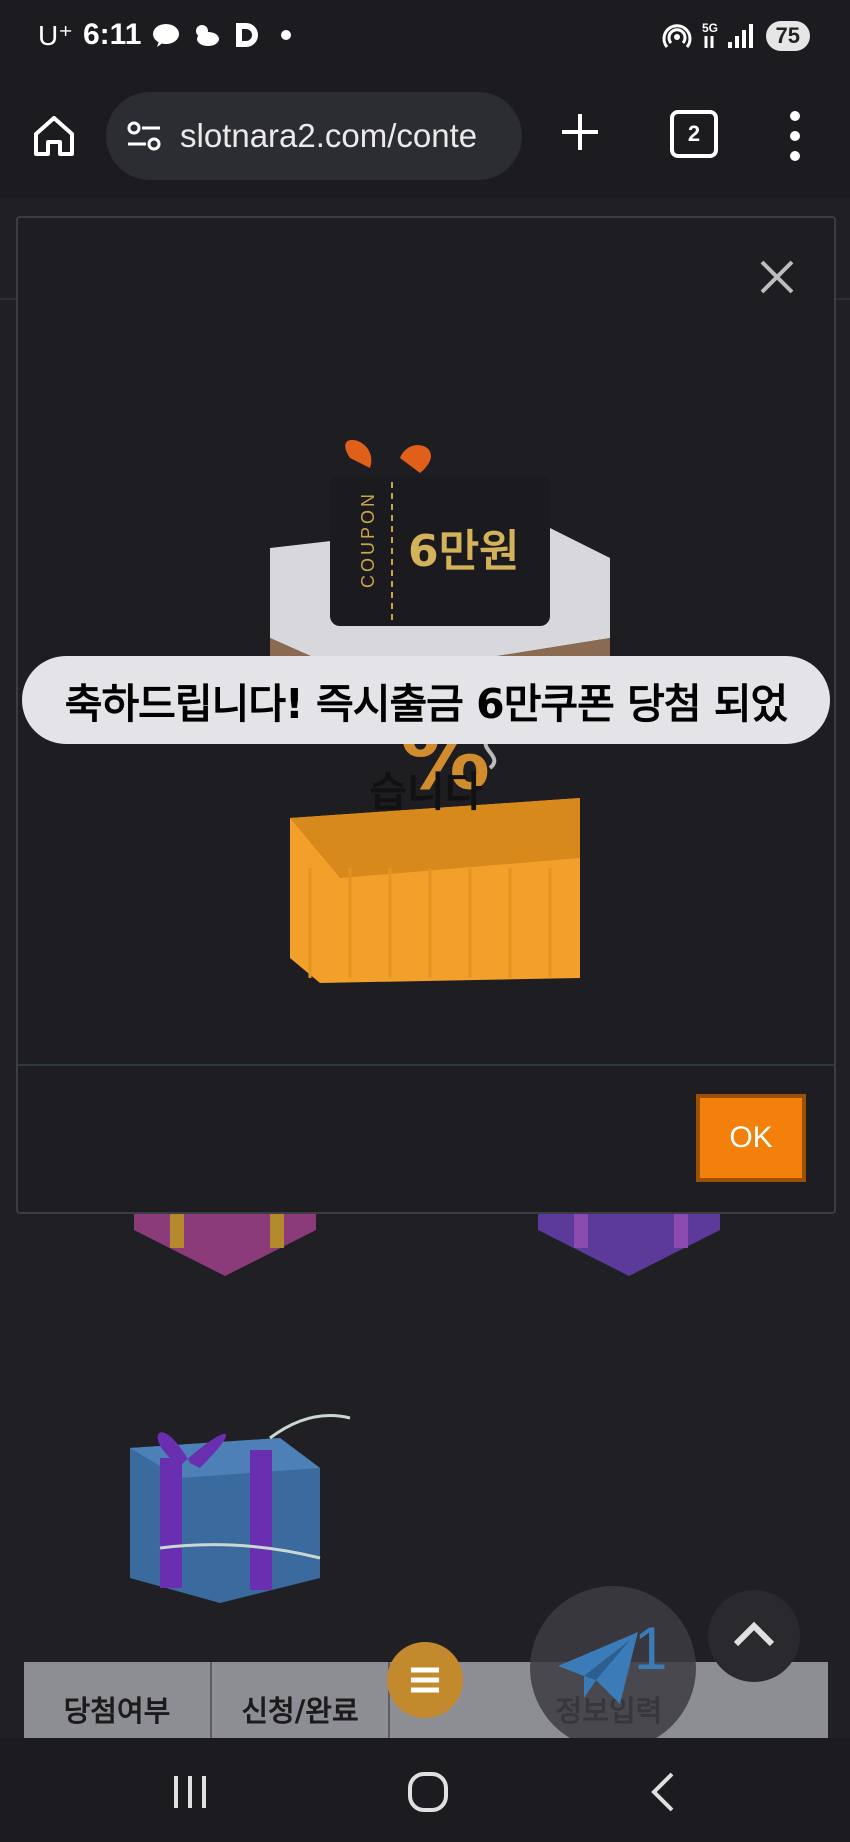 The height and width of the screenshot is (1842, 850). What do you see at coordinates (787, 36) in the screenshot?
I see `battery-indicator: 75` at bounding box center [787, 36].